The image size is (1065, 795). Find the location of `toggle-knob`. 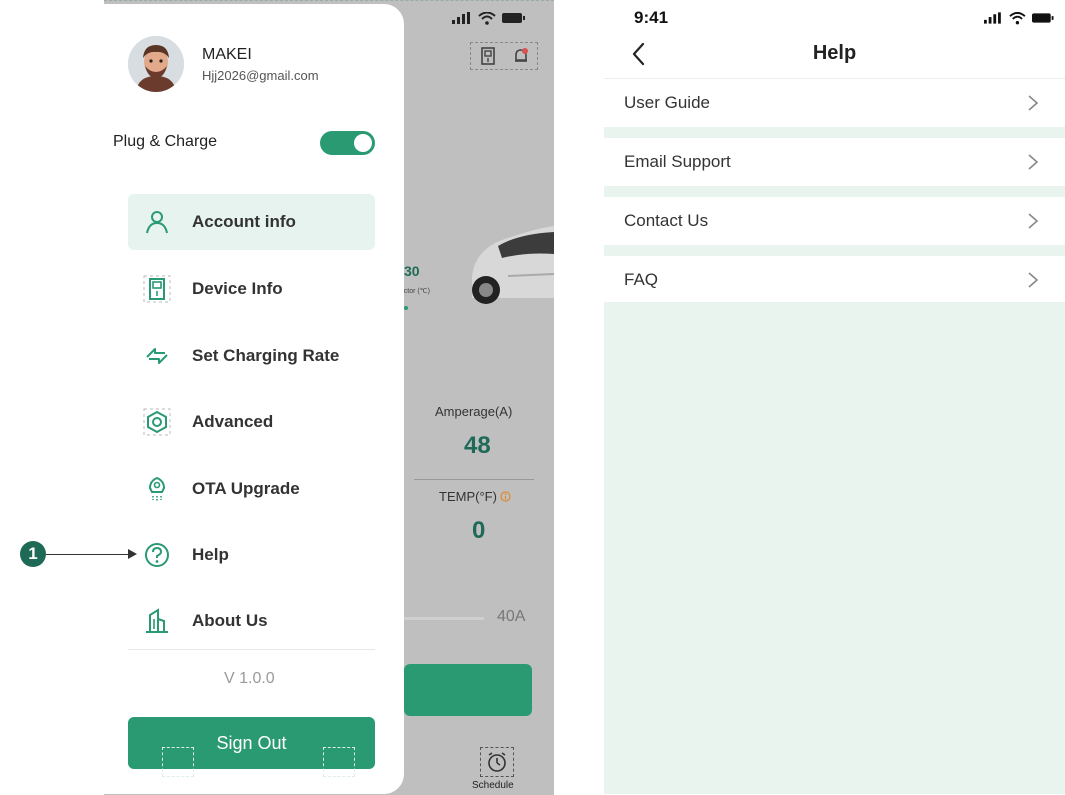

toggle-knob is located at coordinates (363, 143).